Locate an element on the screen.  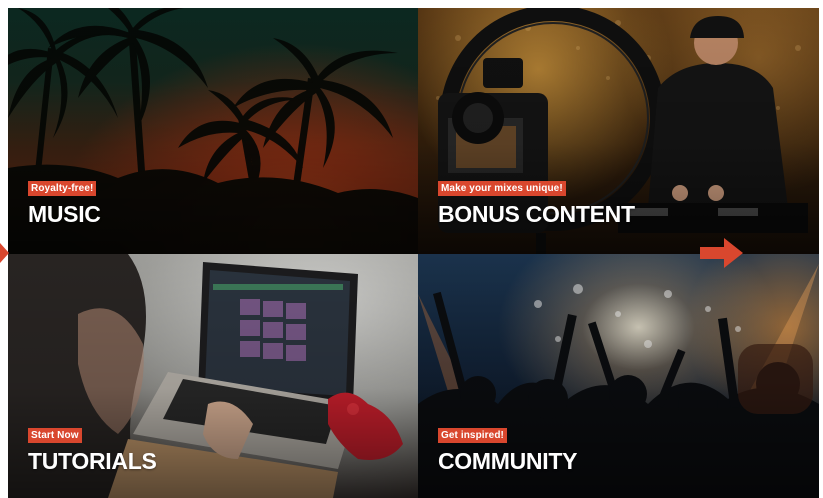
arrow-left-shape is located at coordinates (4, 253).